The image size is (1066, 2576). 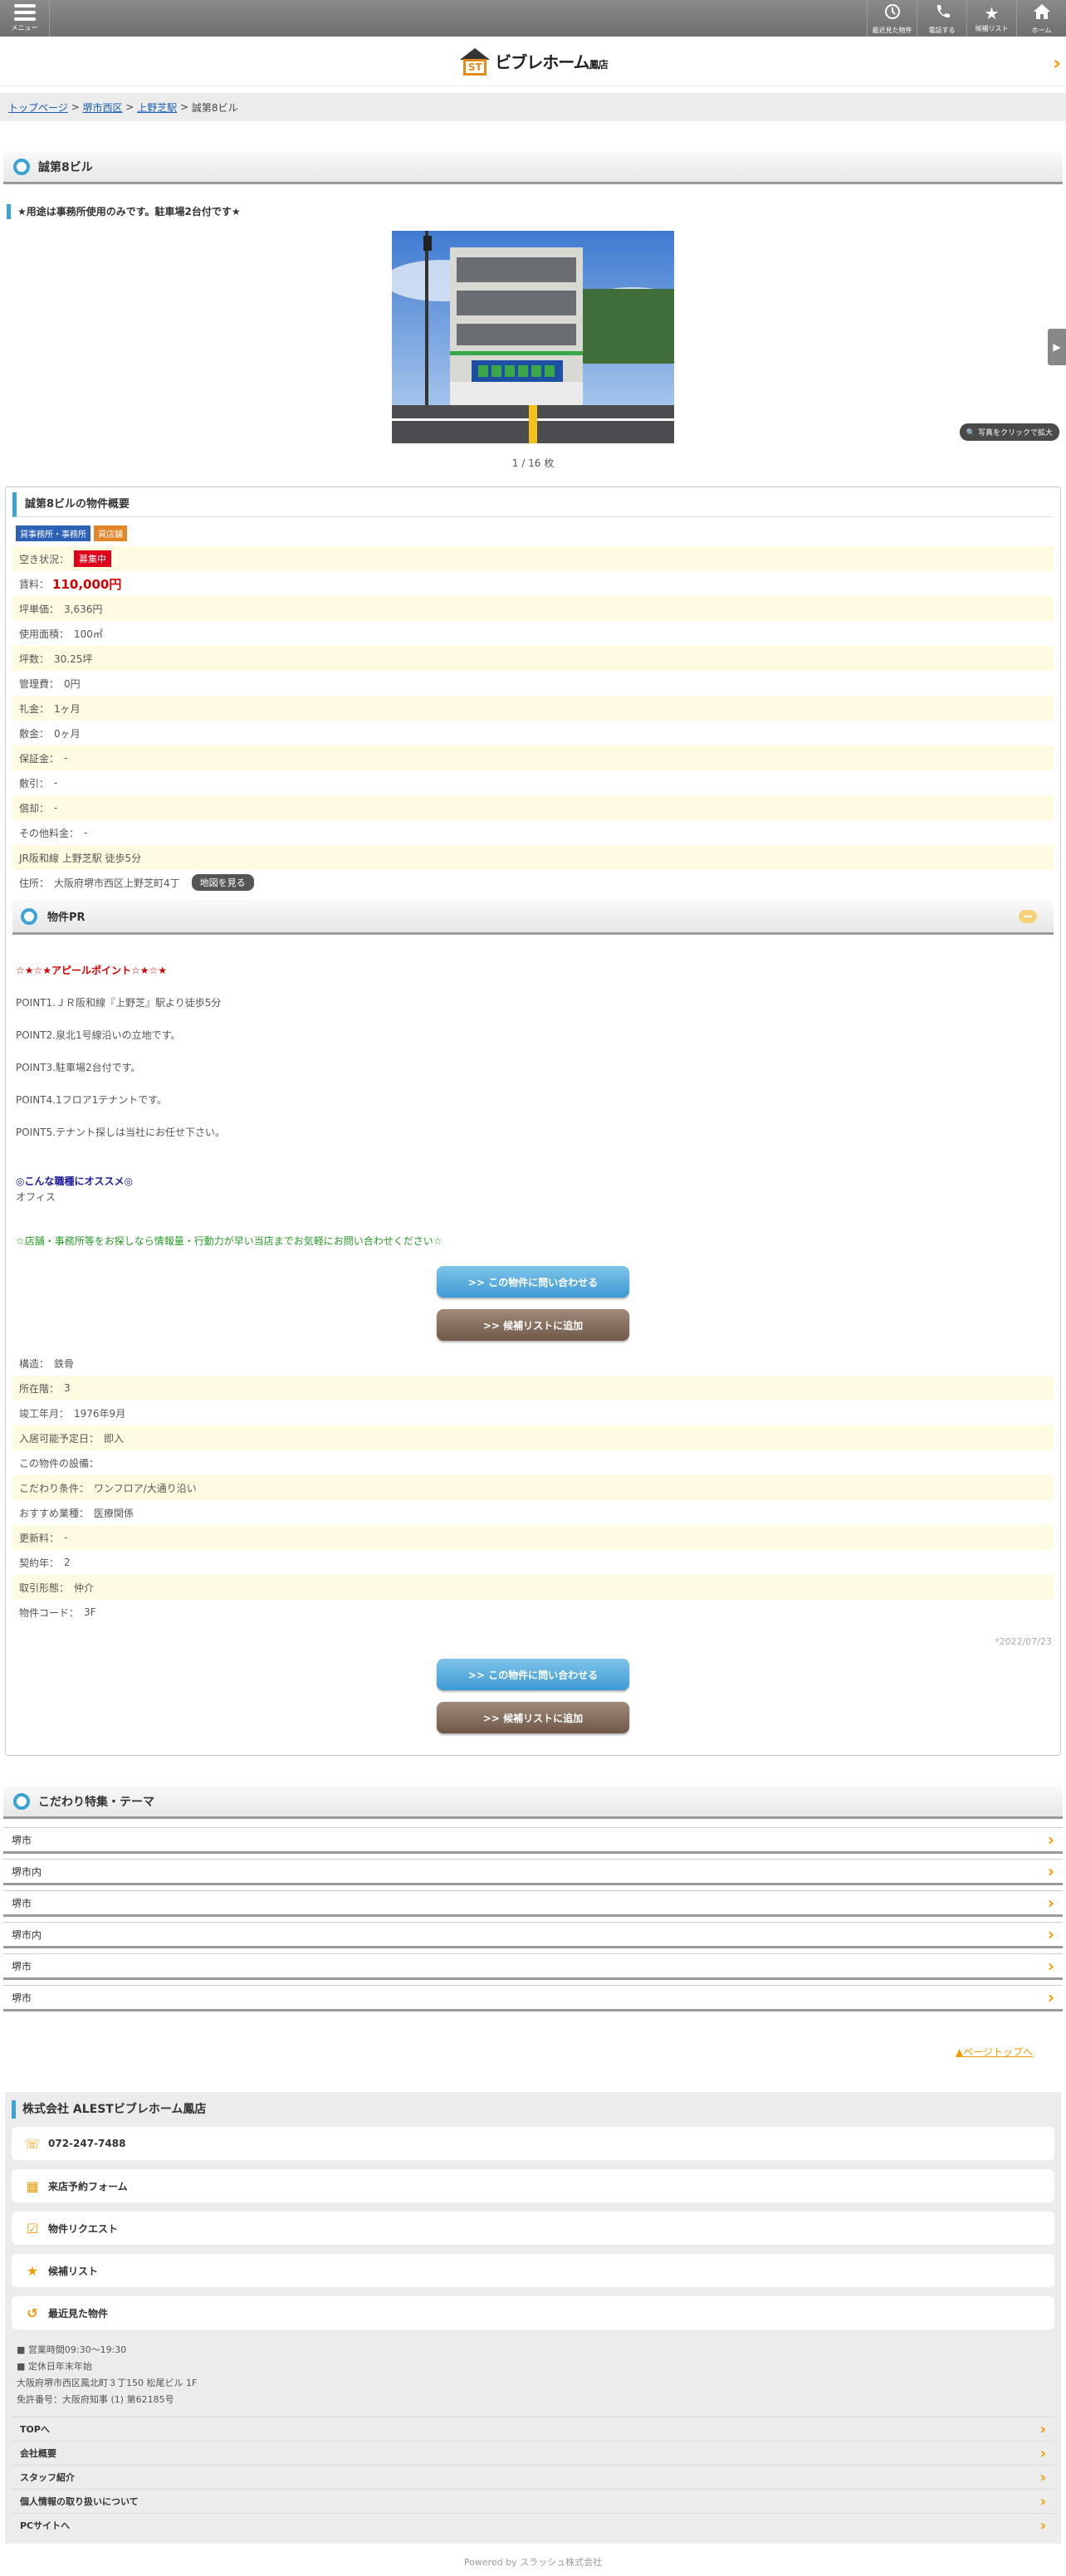 I want to click on page-title: 誠第8ビル, so click(x=66, y=167).